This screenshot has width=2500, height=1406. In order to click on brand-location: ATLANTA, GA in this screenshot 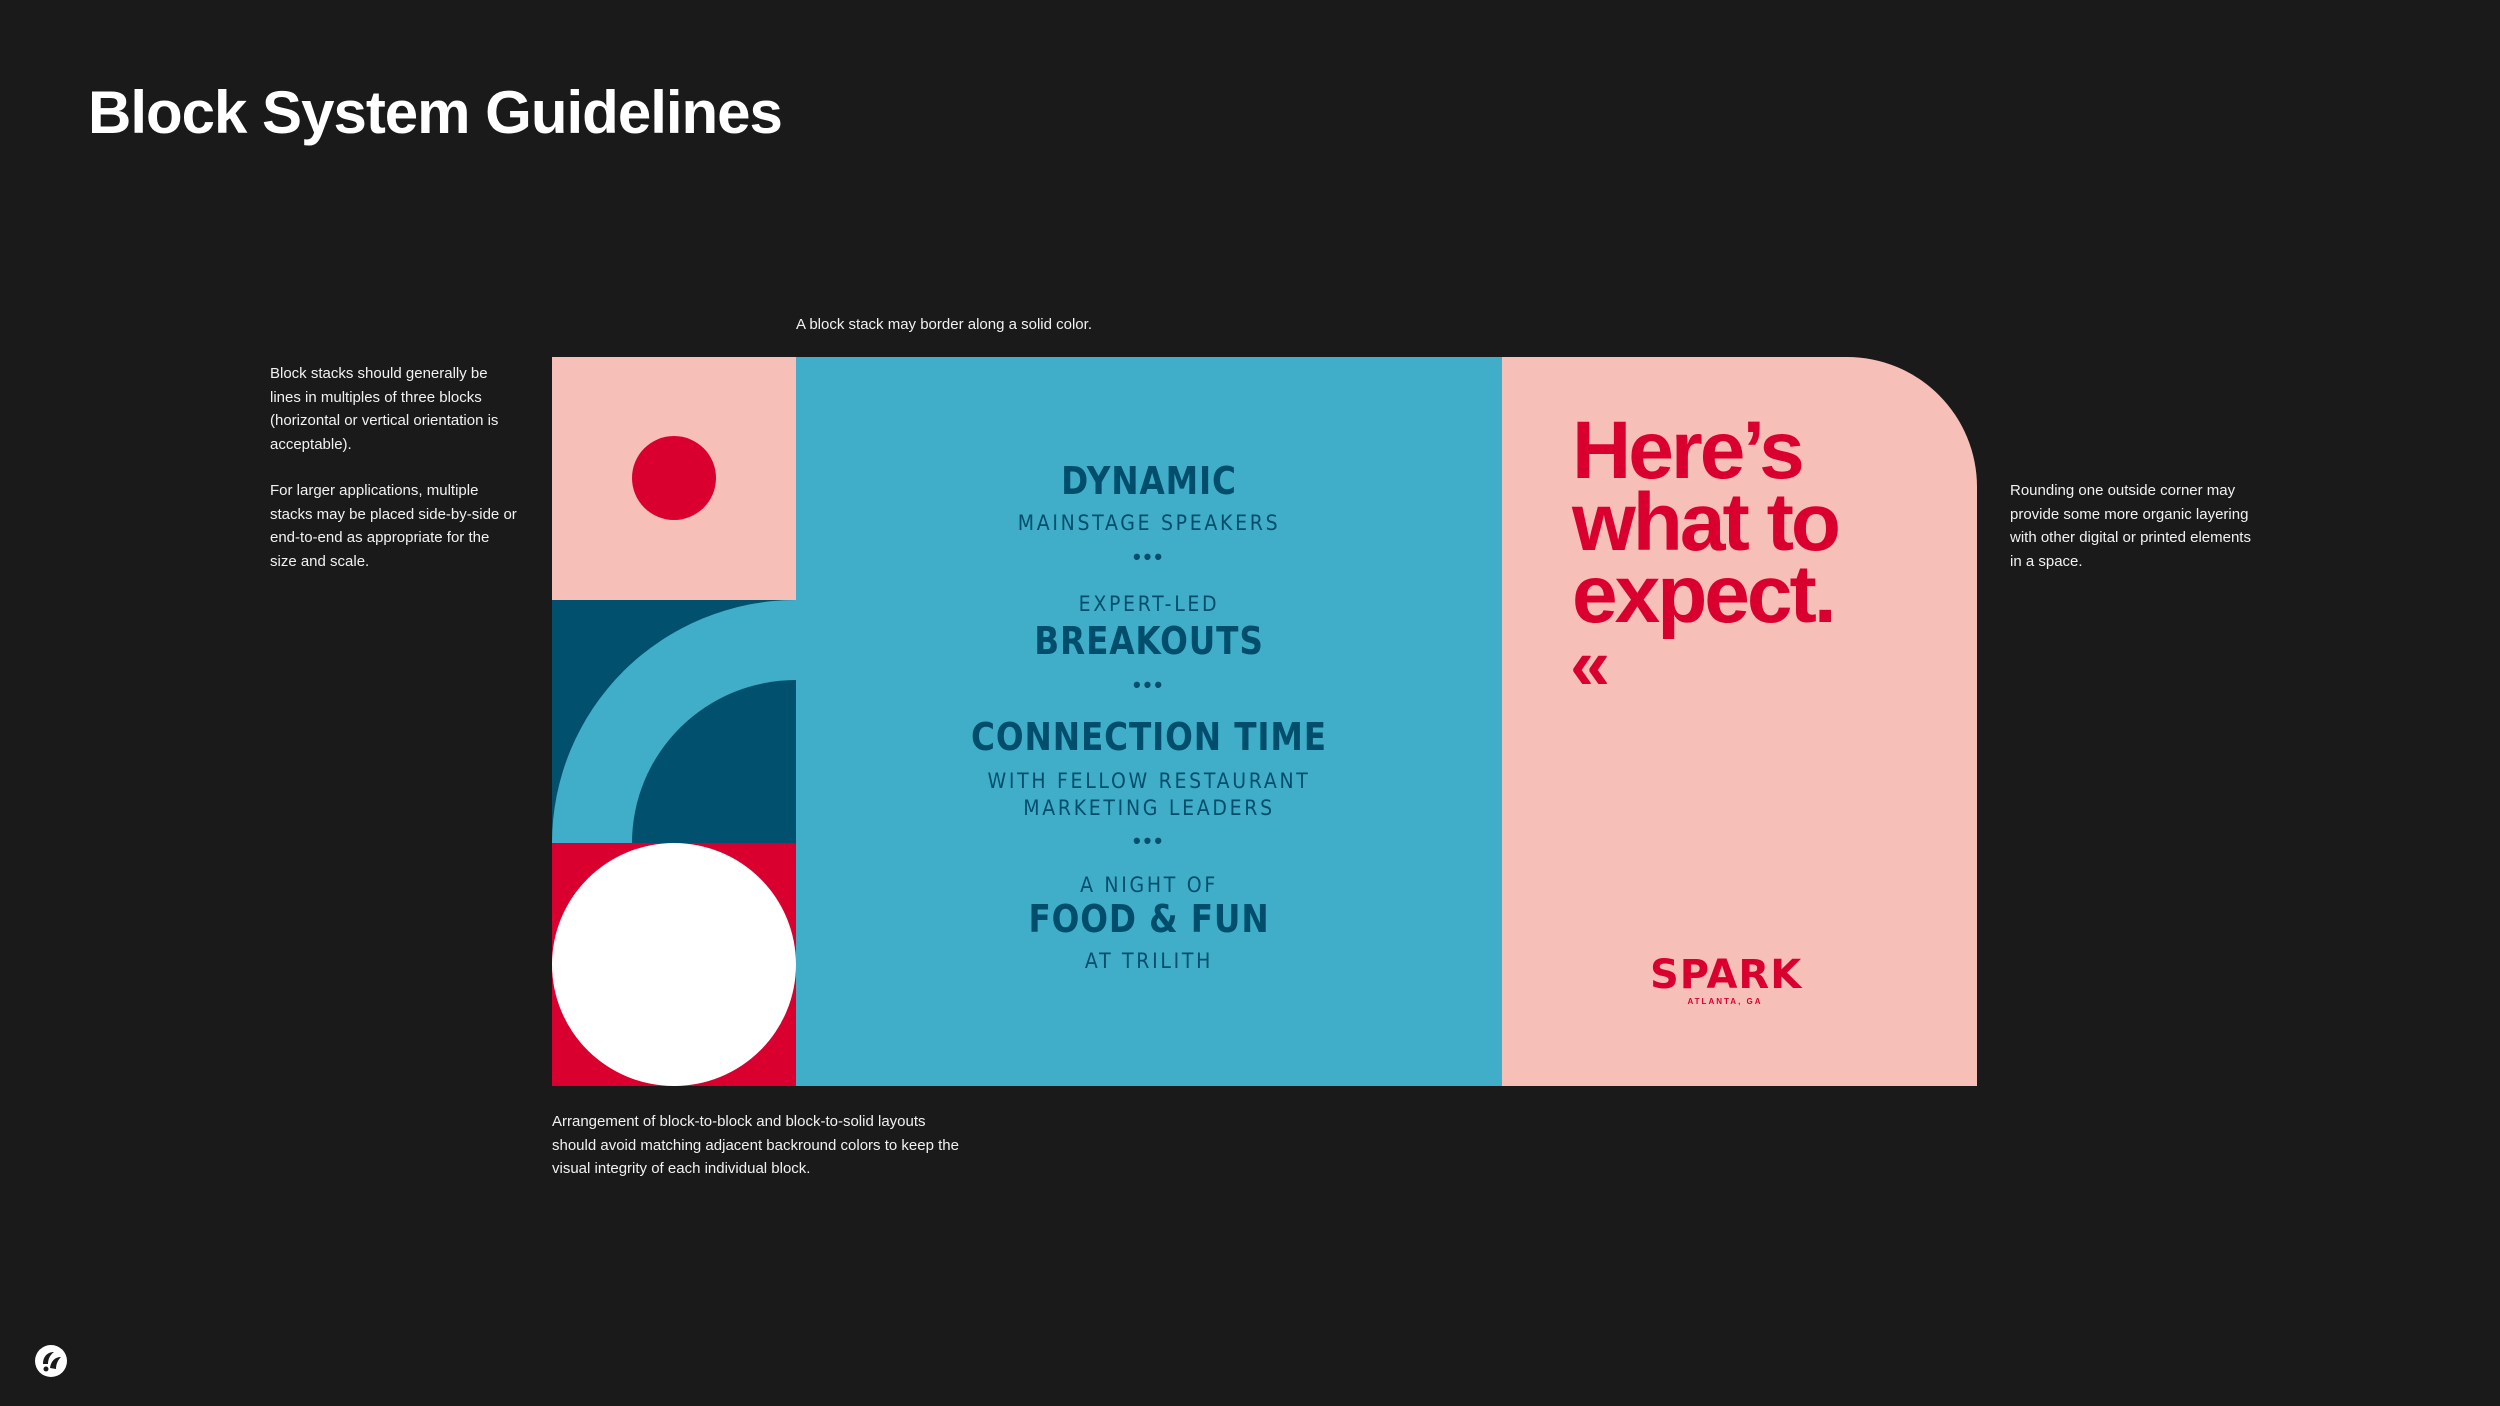, I will do `click(1725, 1001)`.